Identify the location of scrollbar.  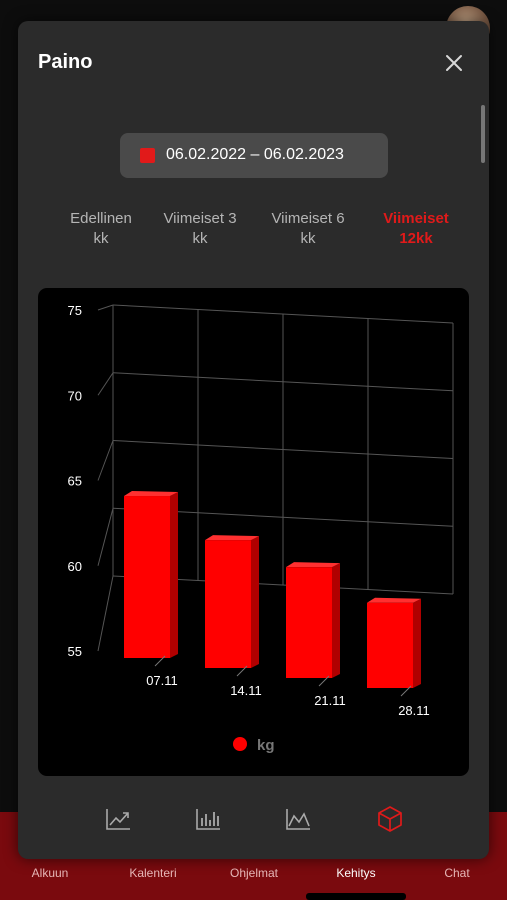
(483, 134).